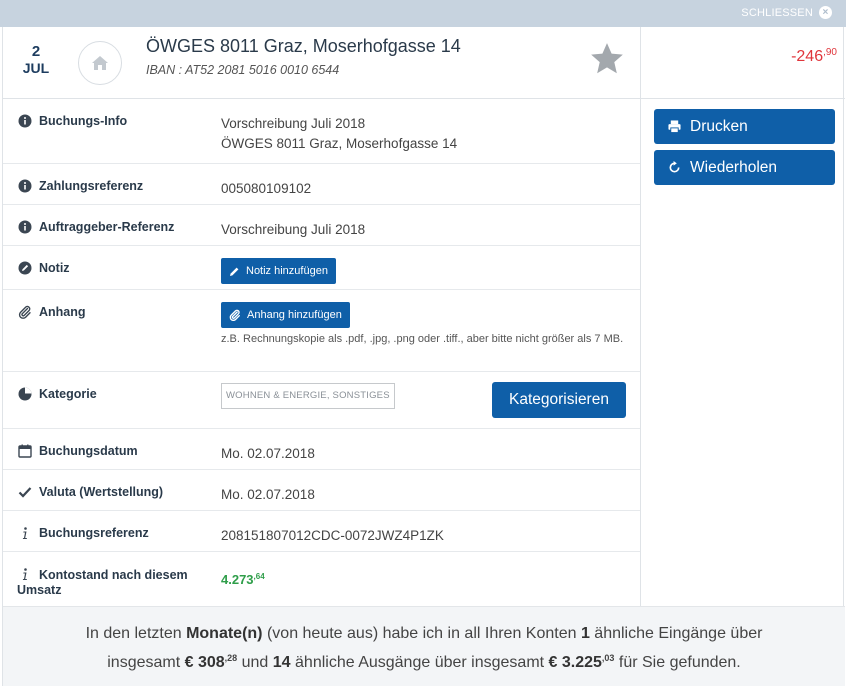  Describe the element at coordinates (91, 186) in the screenshot. I see `label-zahlungsreferenz: Zahlungsreferenz` at that location.